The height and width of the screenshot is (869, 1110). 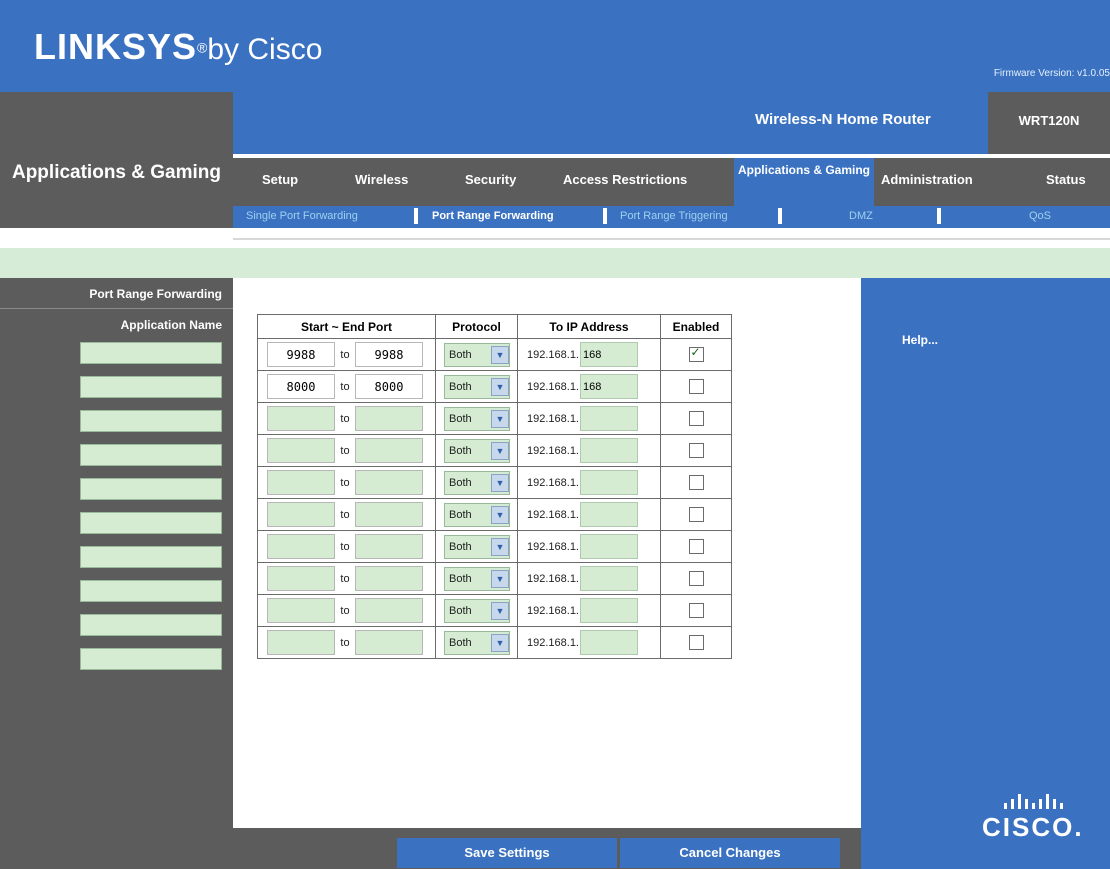 I want to click on tab-setup: Setup, so click(x=280, y=179).